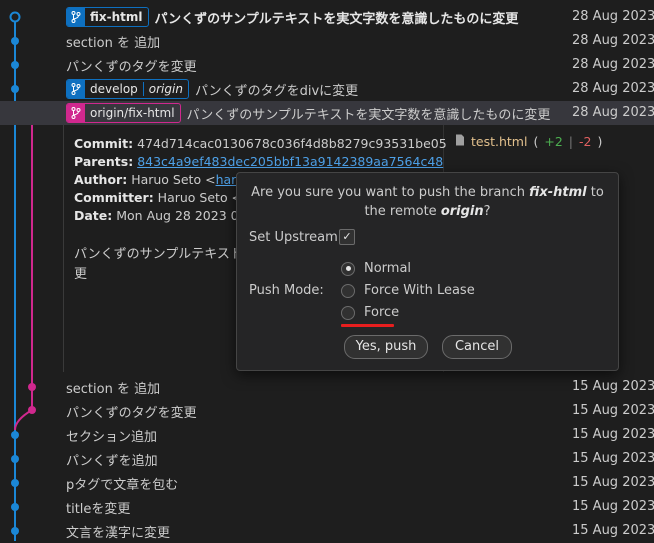  What do you see at coordinates (327, 531) in the screenshot?
I see `commit-row: 文言を漢字に変更 15 Aug 2023 1` at bounding box center [327, 531].